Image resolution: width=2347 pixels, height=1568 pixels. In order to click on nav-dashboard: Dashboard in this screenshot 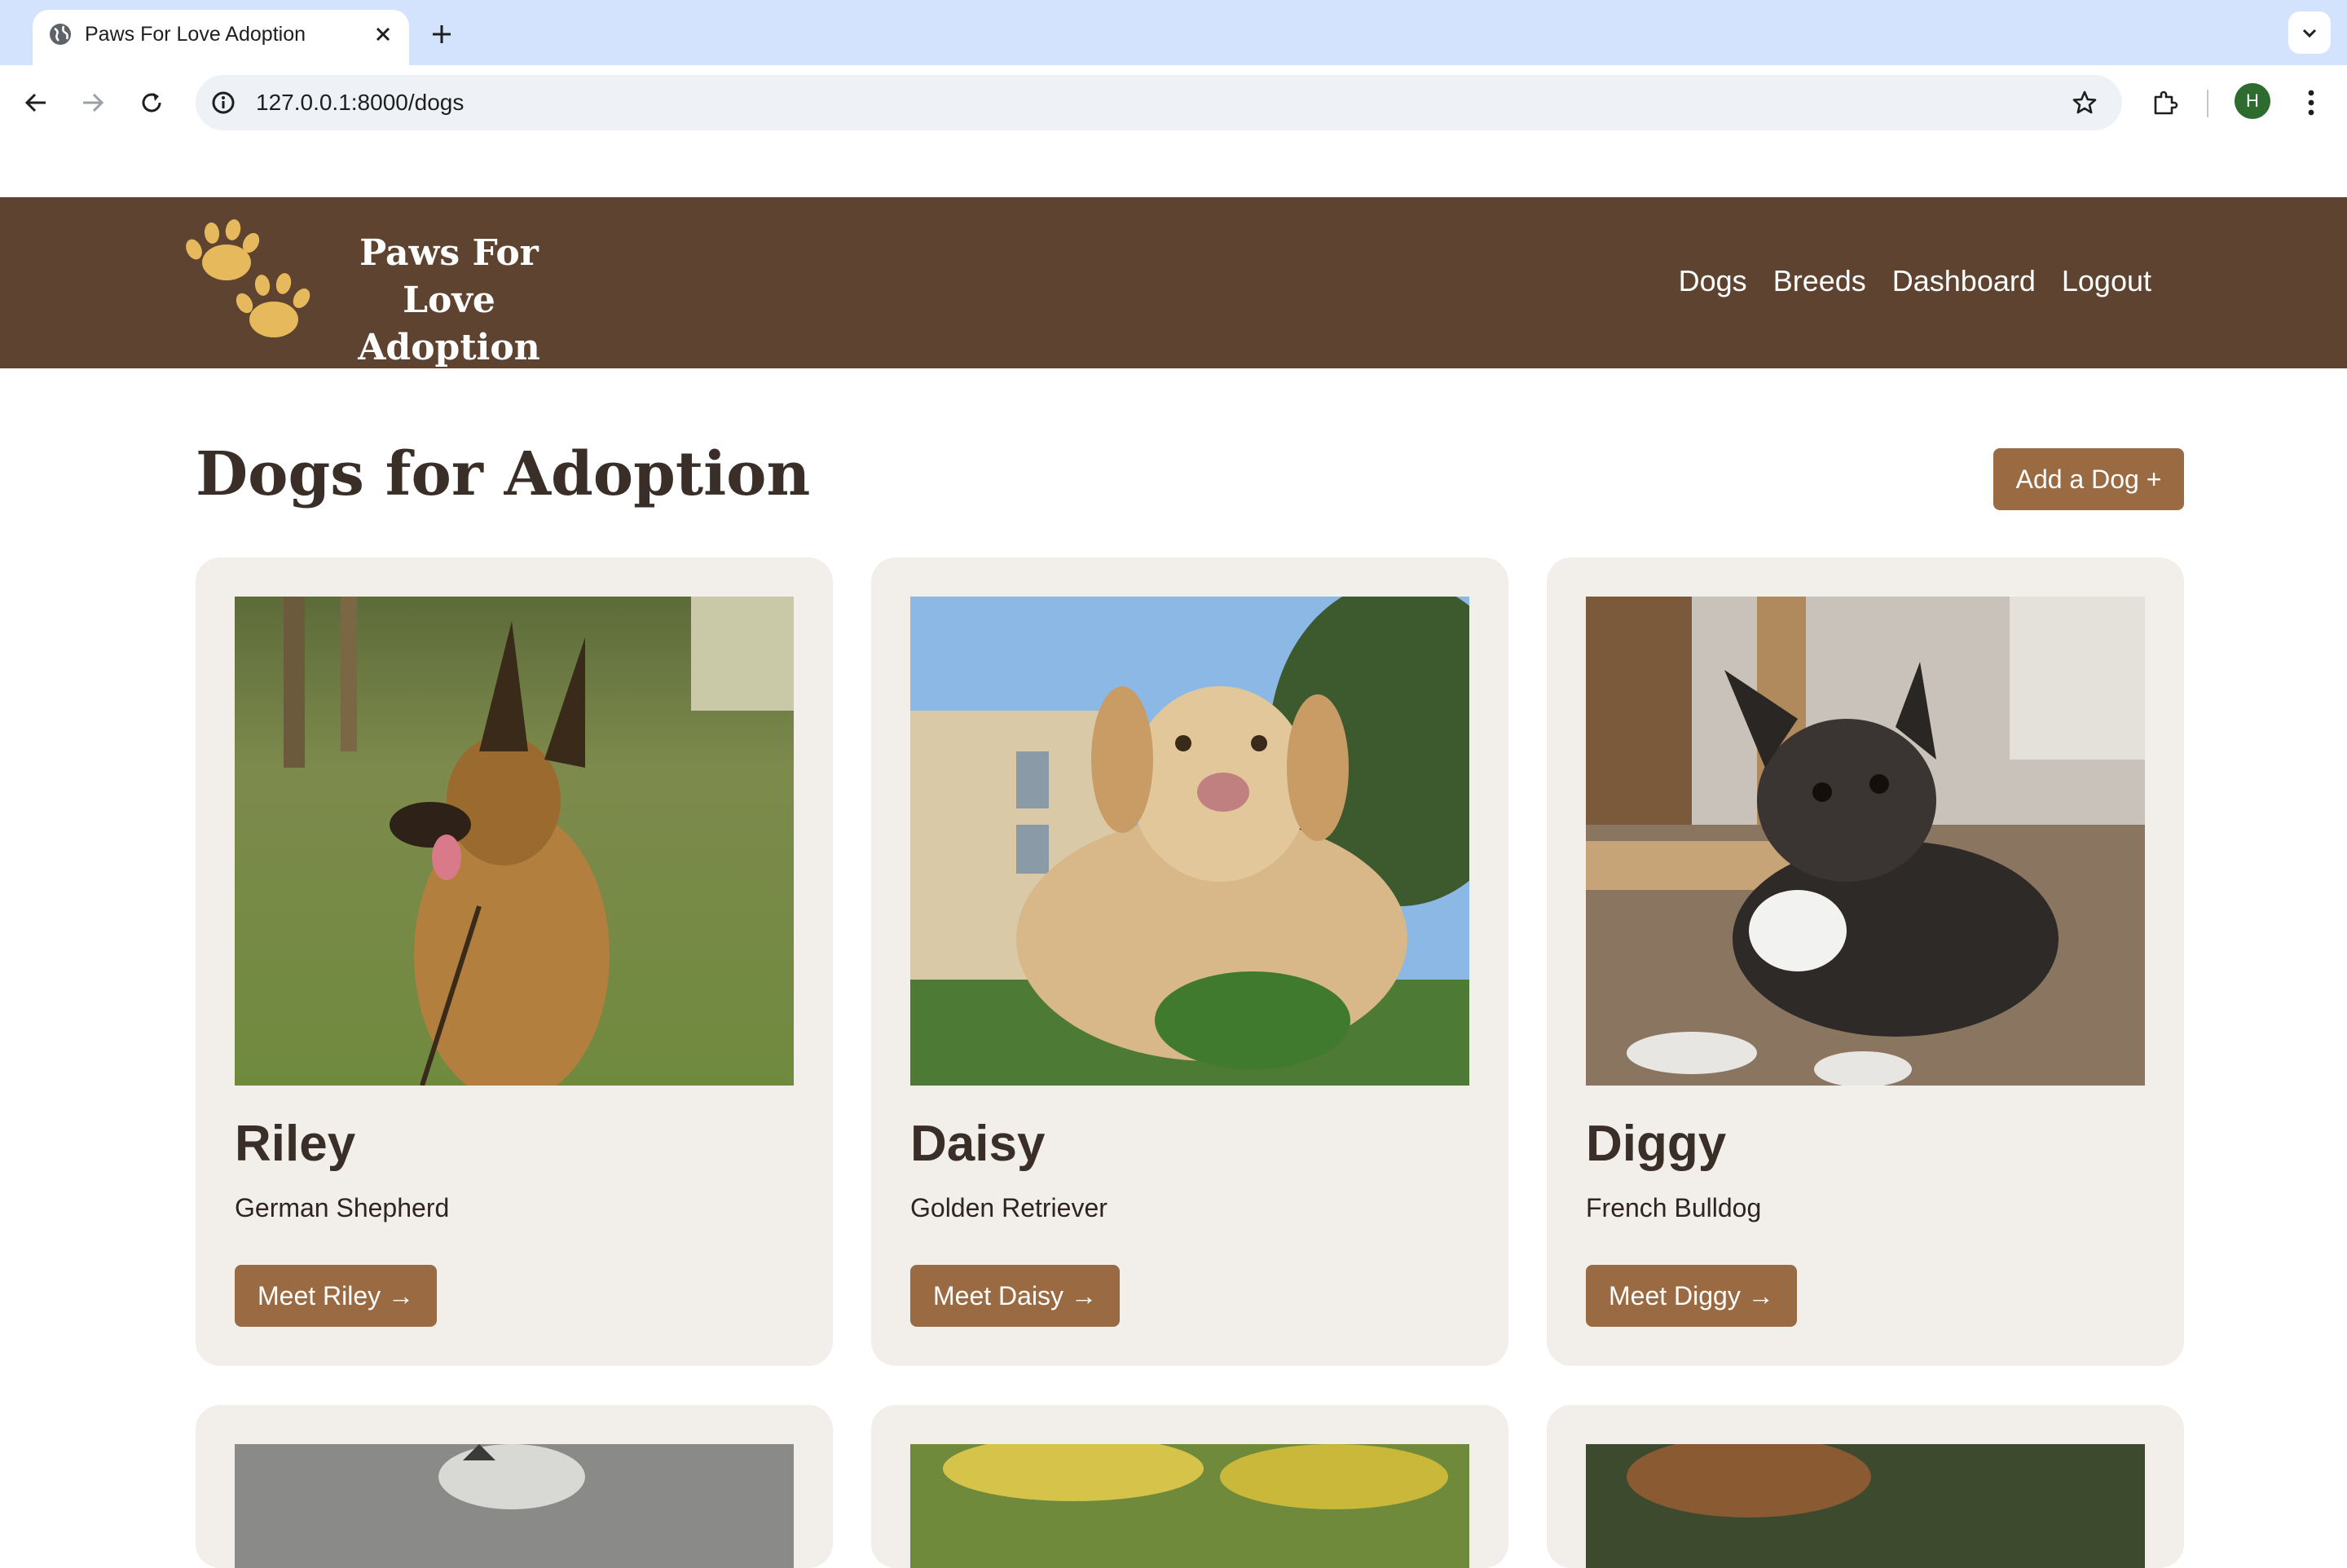, I will do `click(1964, 281)`.